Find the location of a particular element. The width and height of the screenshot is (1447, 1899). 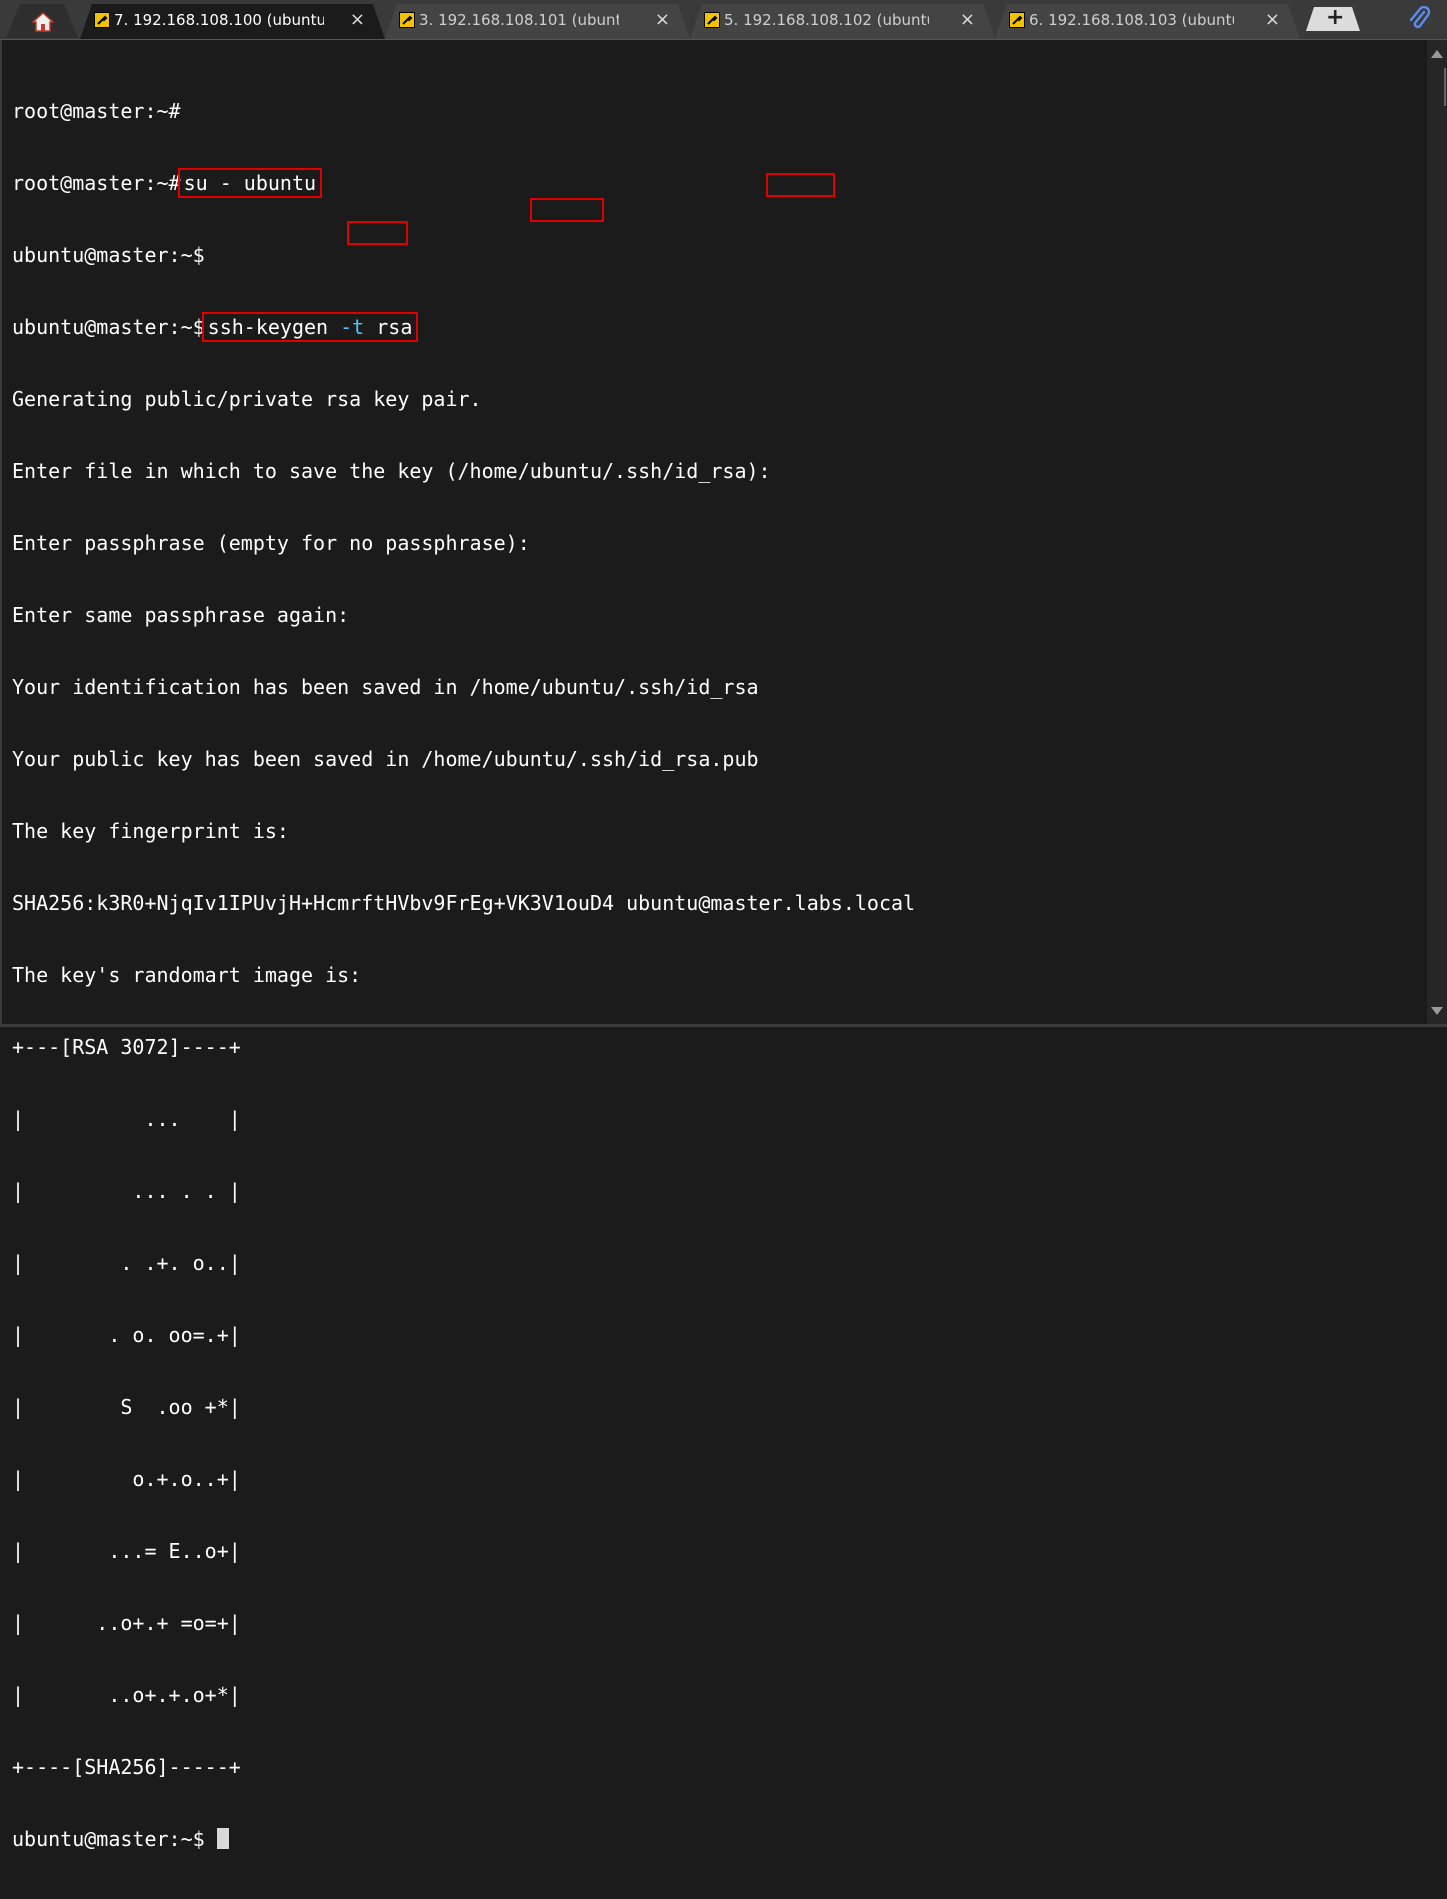

empty-enter-file-box is located at coordinates (800, 185).